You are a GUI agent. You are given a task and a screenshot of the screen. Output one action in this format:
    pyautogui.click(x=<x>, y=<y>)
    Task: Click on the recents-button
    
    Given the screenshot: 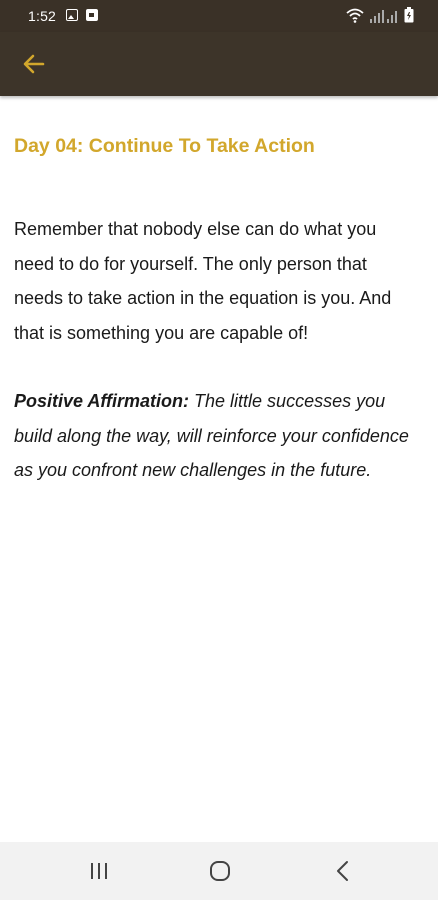 What is the action you would take?
    pyautogui.click(x=99, y=871)
    